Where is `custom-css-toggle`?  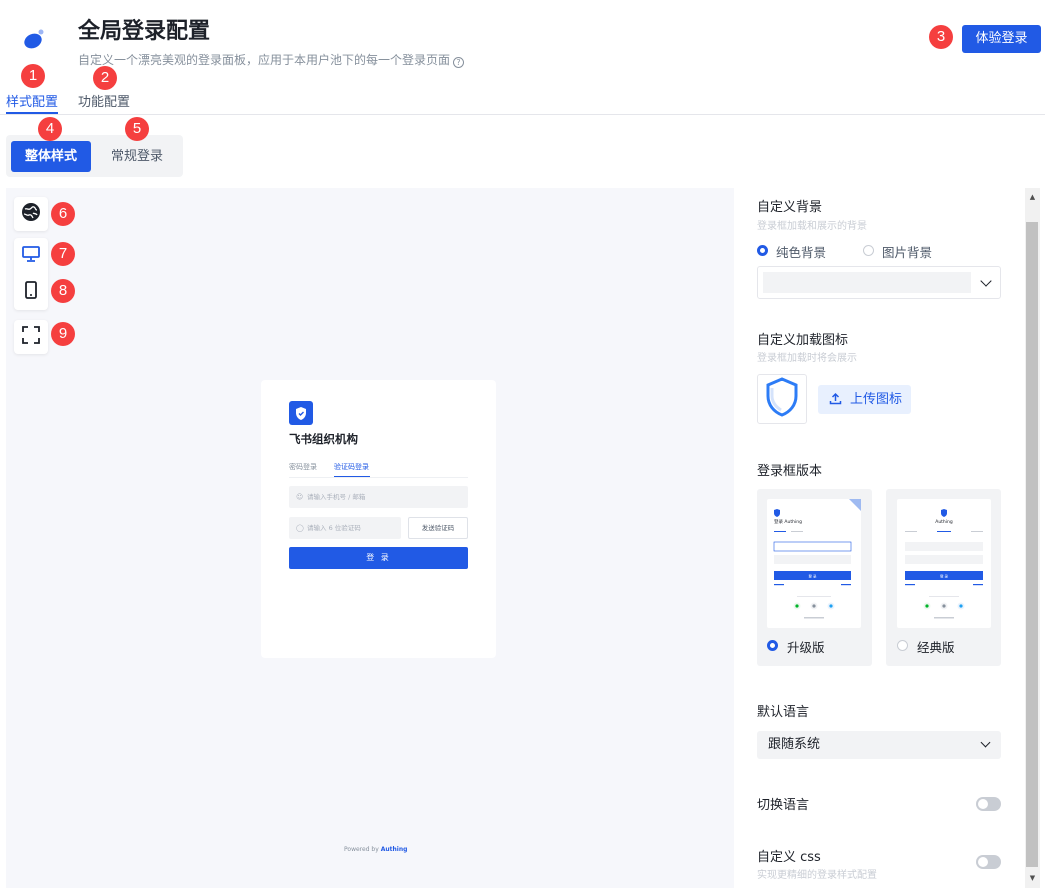 custom-css-toggle is located at coordinates (988, 862).